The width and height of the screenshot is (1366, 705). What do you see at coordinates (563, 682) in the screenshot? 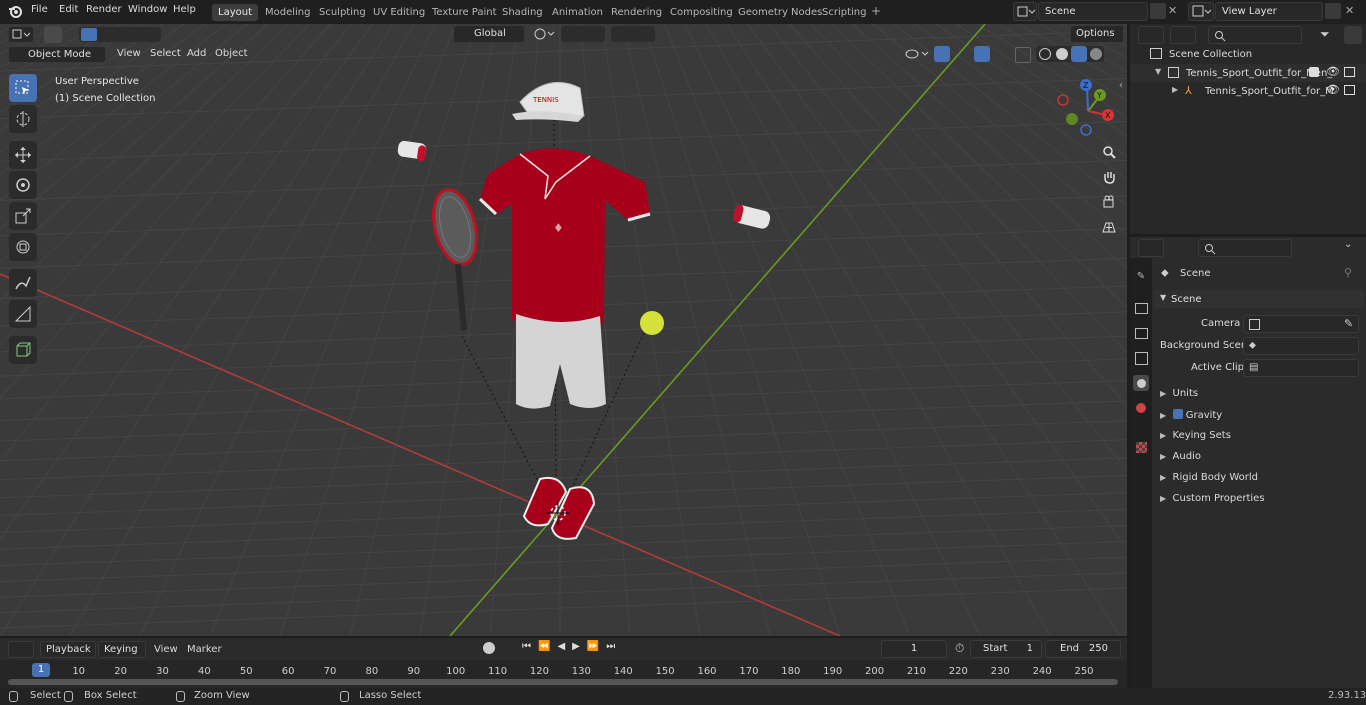
I see `timeline-scrollbar` at bounding box center [563, 682].